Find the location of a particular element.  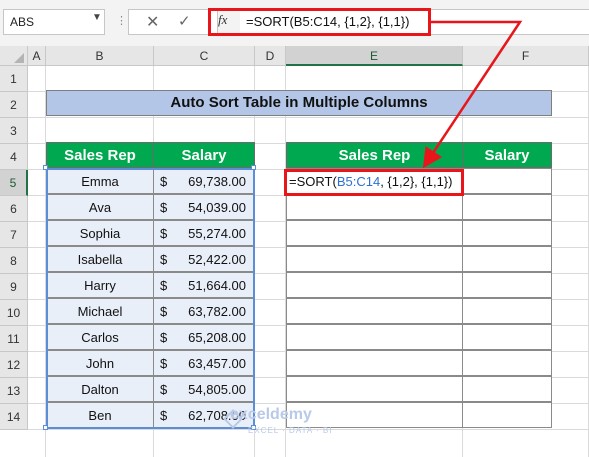

callout-arrow is located at coordinates (472, 94).